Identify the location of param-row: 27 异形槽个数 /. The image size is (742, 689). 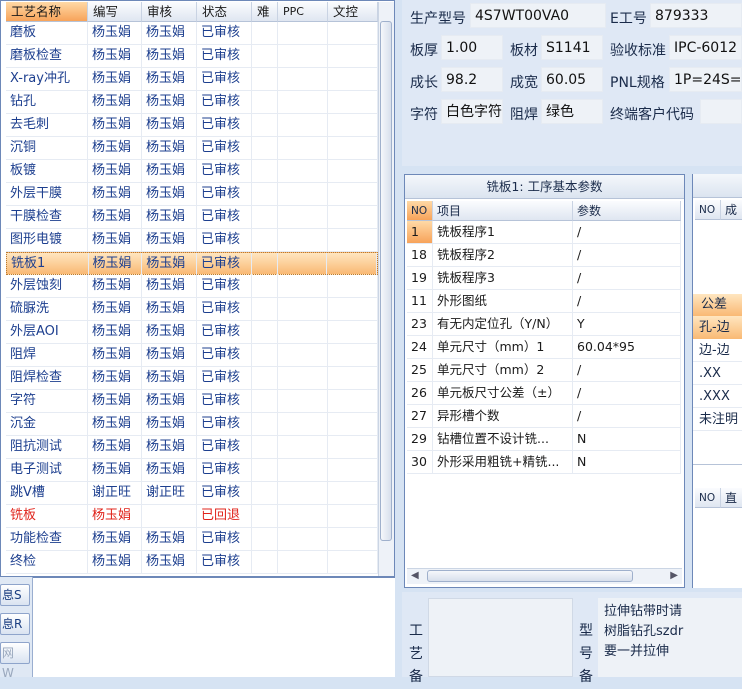
(544, 416).